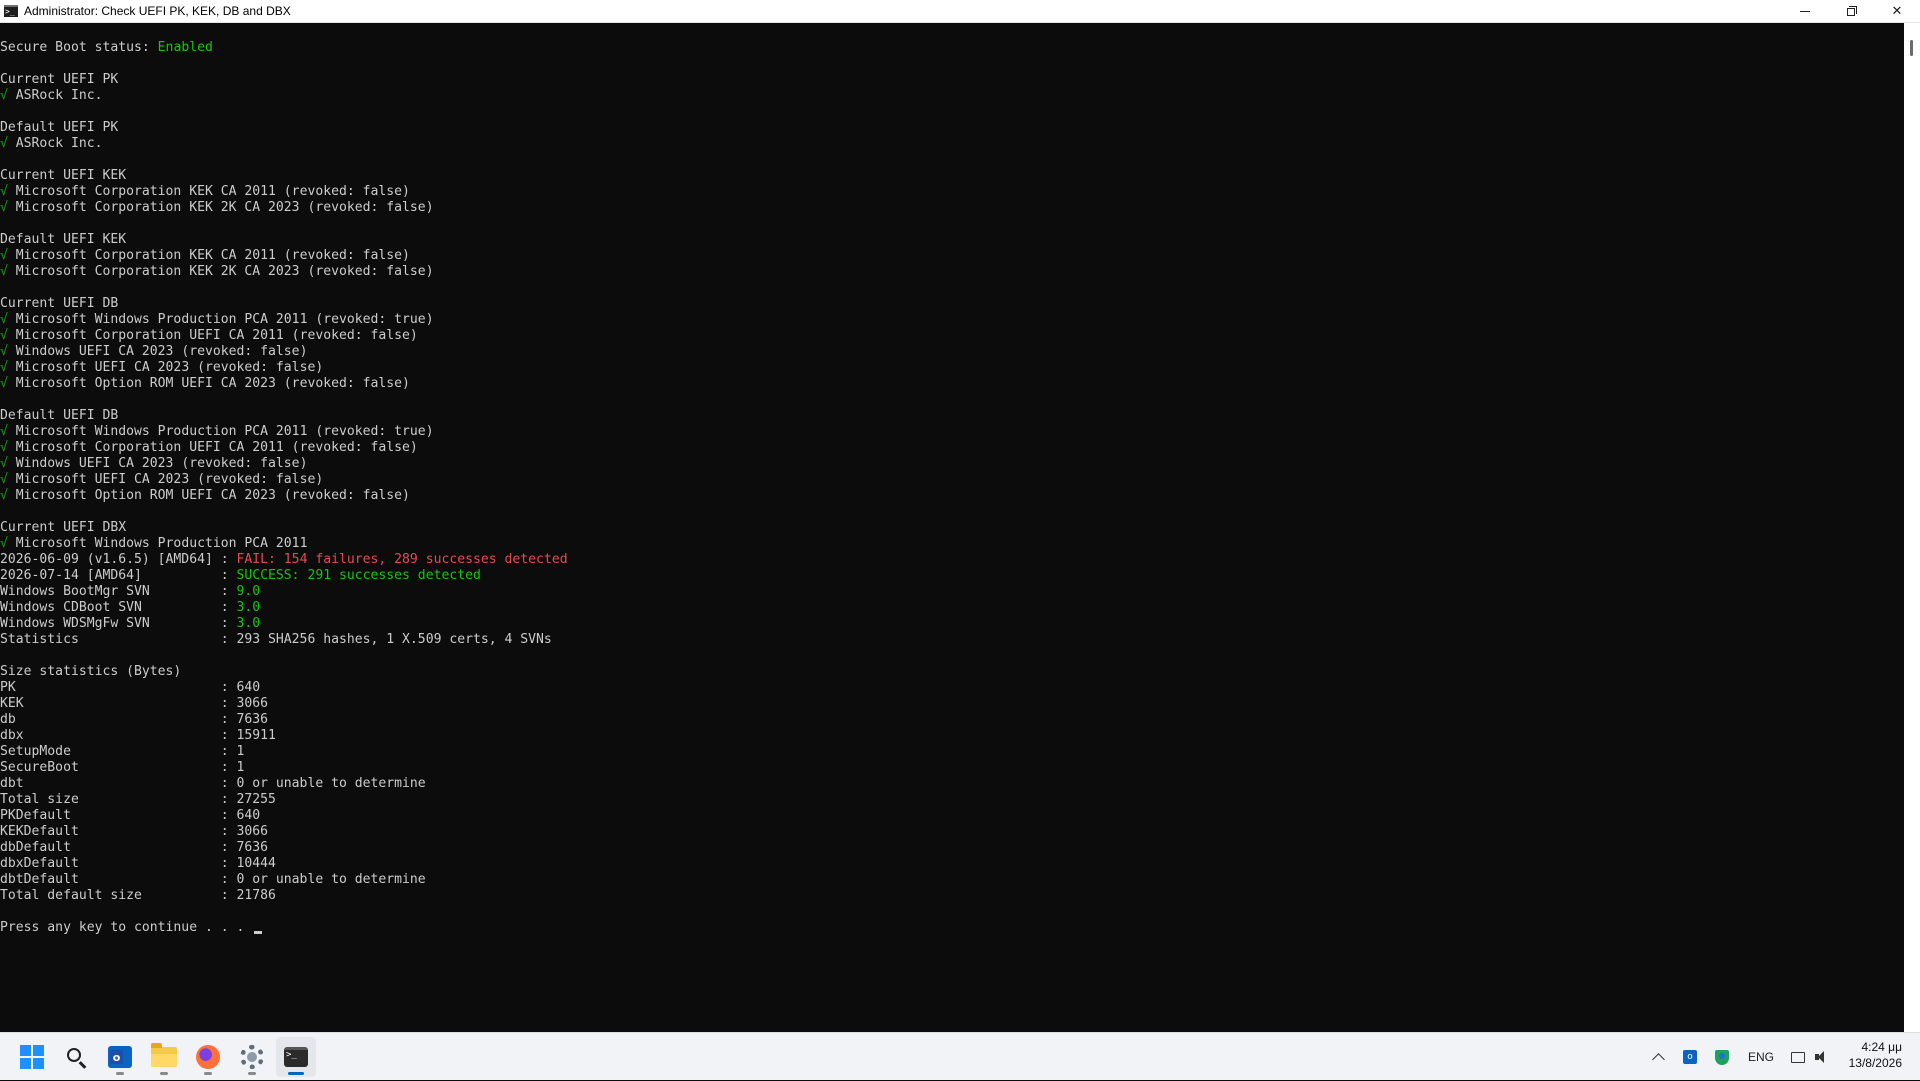 This screenshot has width=1920, height=1081. What do you see at coordinates (134, 831) in the screenshot?
I see `console-text-segment: KEKDefault : 3066` at bounding box center [134, 831].